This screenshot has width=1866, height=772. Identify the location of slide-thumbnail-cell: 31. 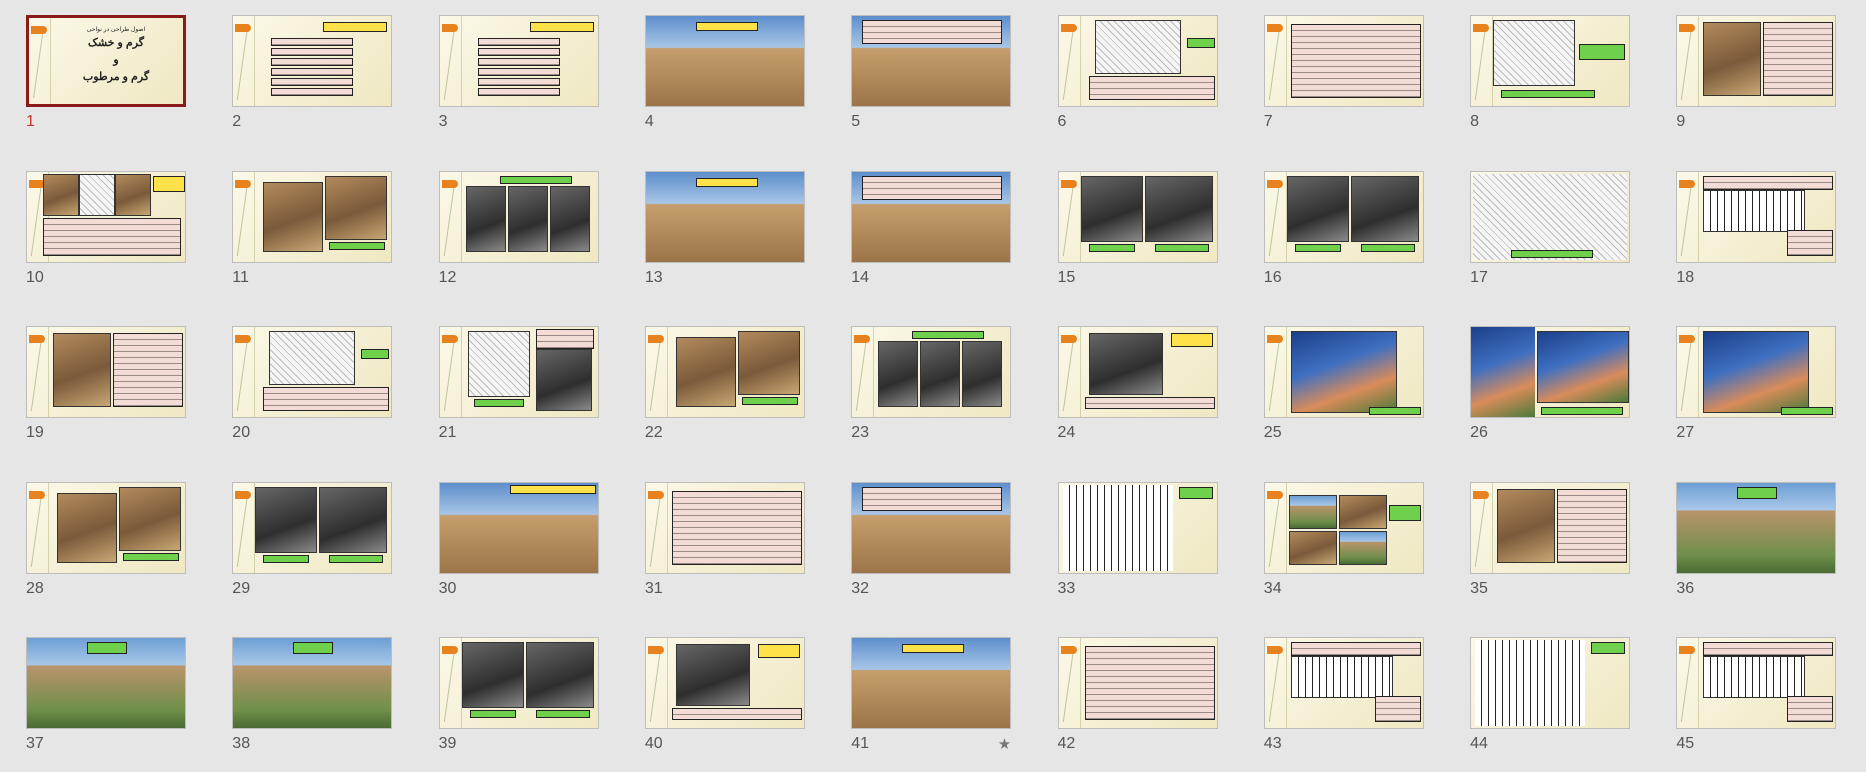
(724, 541).